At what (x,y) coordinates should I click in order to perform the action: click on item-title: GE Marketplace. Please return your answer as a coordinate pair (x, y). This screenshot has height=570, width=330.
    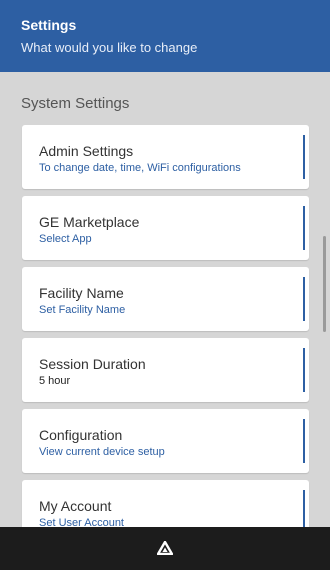
    Looking at the image, I should click on (89, 222).